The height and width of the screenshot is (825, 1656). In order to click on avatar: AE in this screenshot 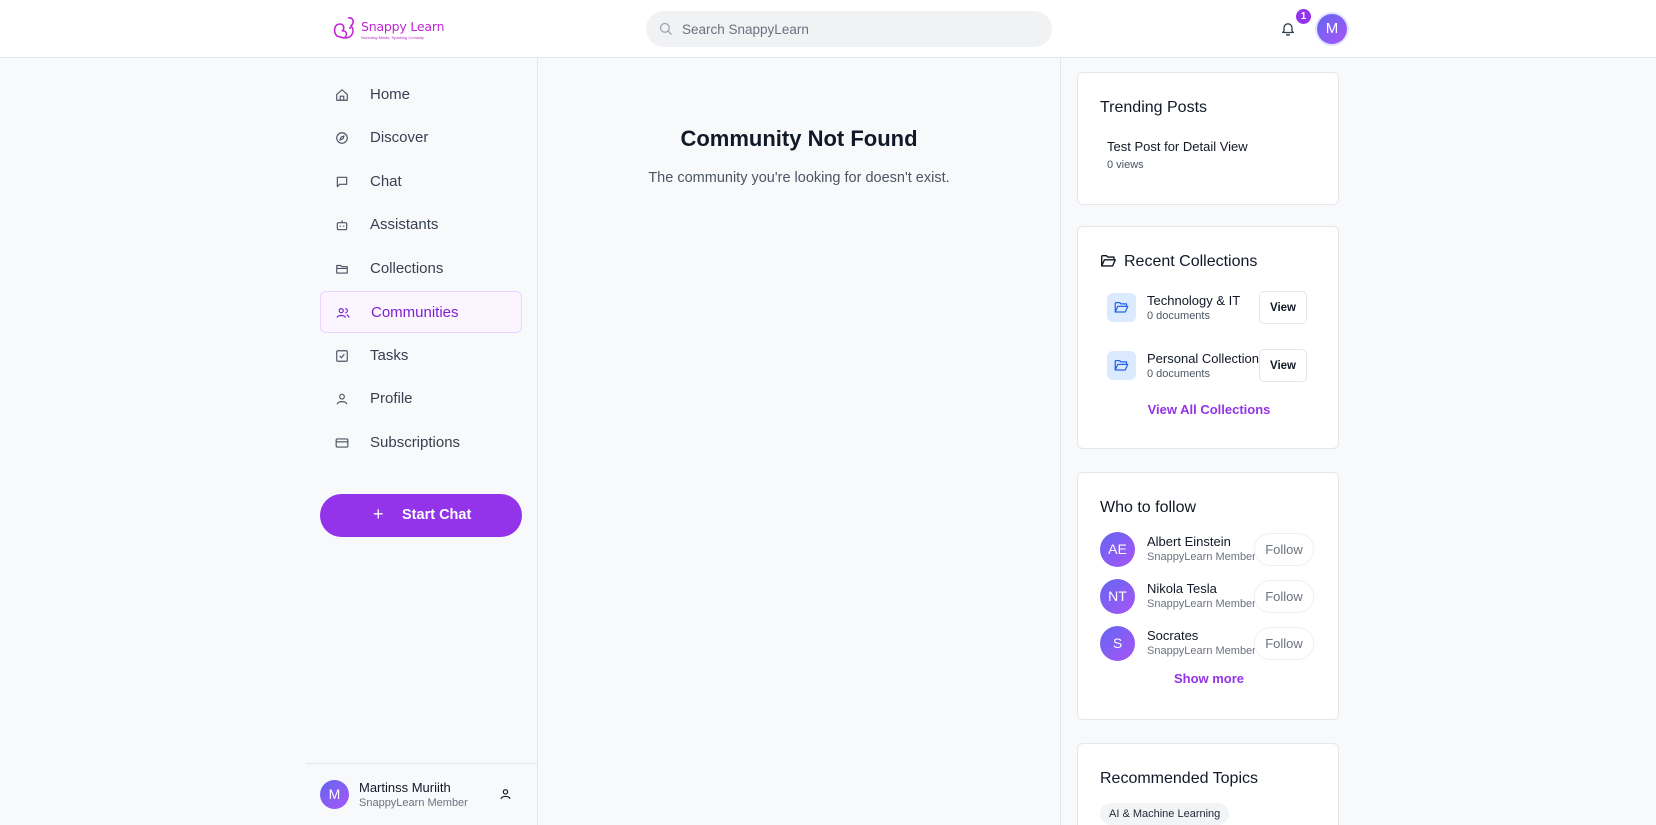, I will do `click(1117, 549)`.